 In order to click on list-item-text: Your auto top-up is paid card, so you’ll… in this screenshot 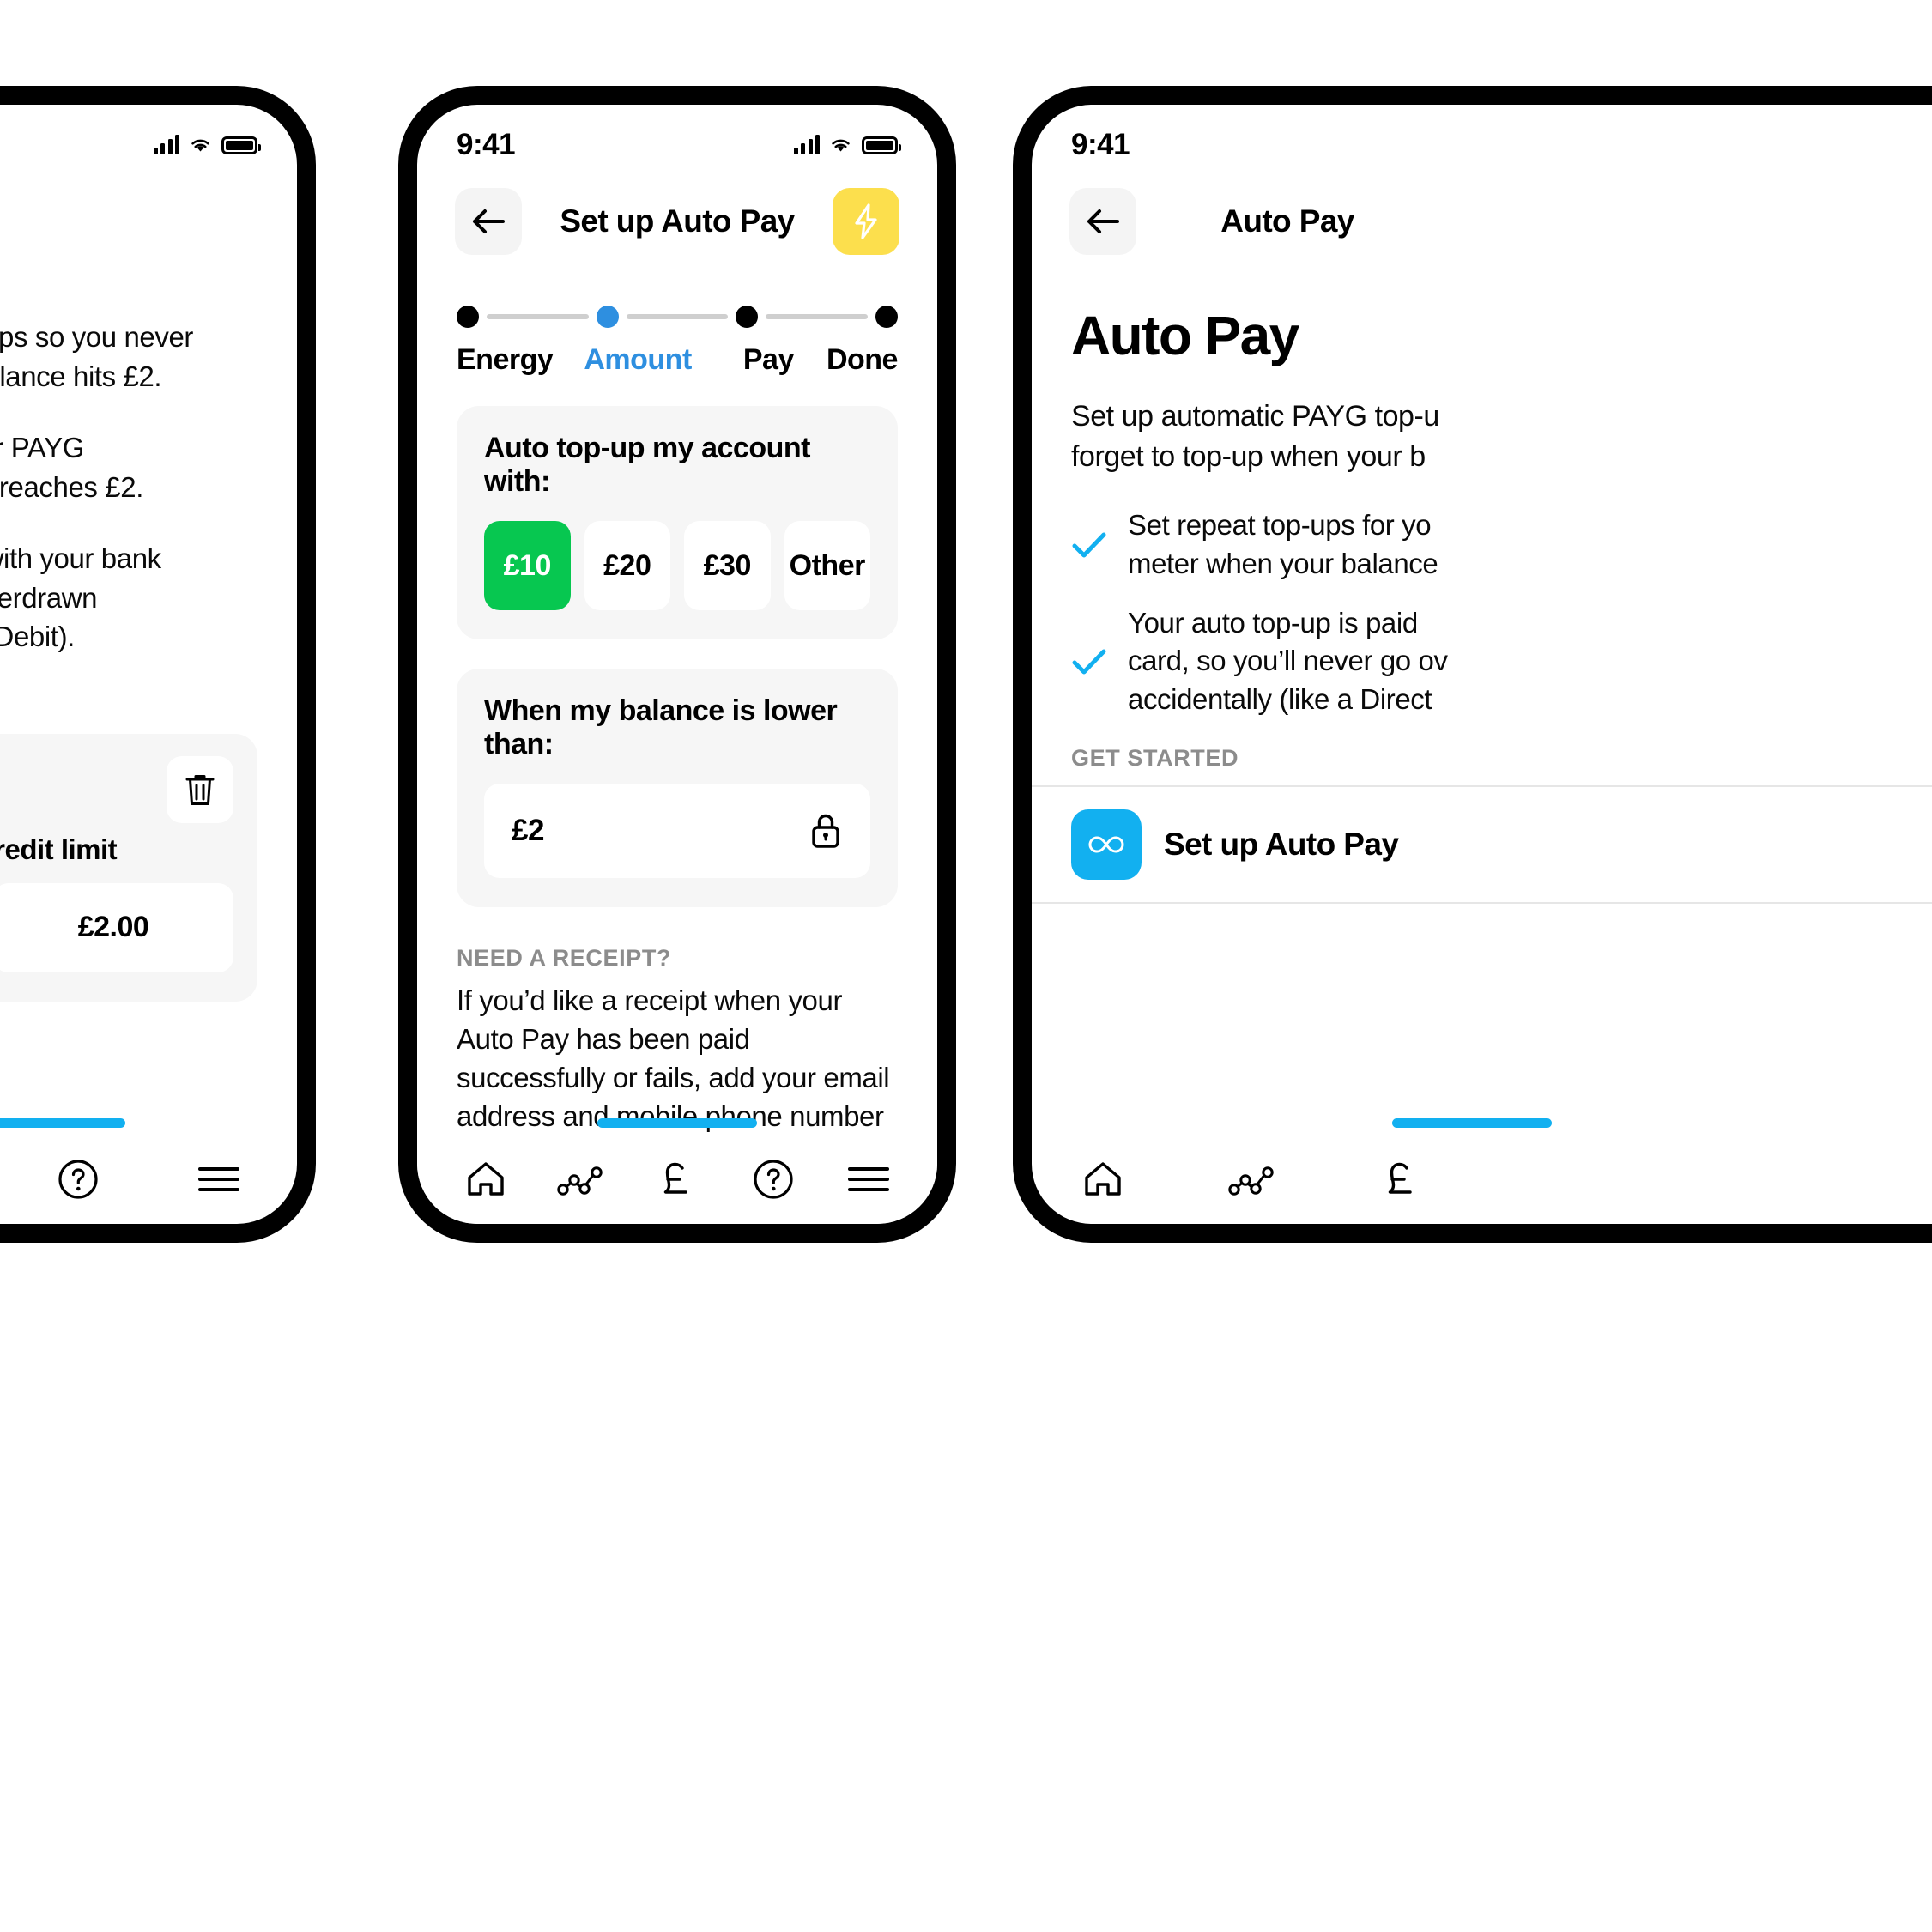, I will do `click(1288, 662)`.